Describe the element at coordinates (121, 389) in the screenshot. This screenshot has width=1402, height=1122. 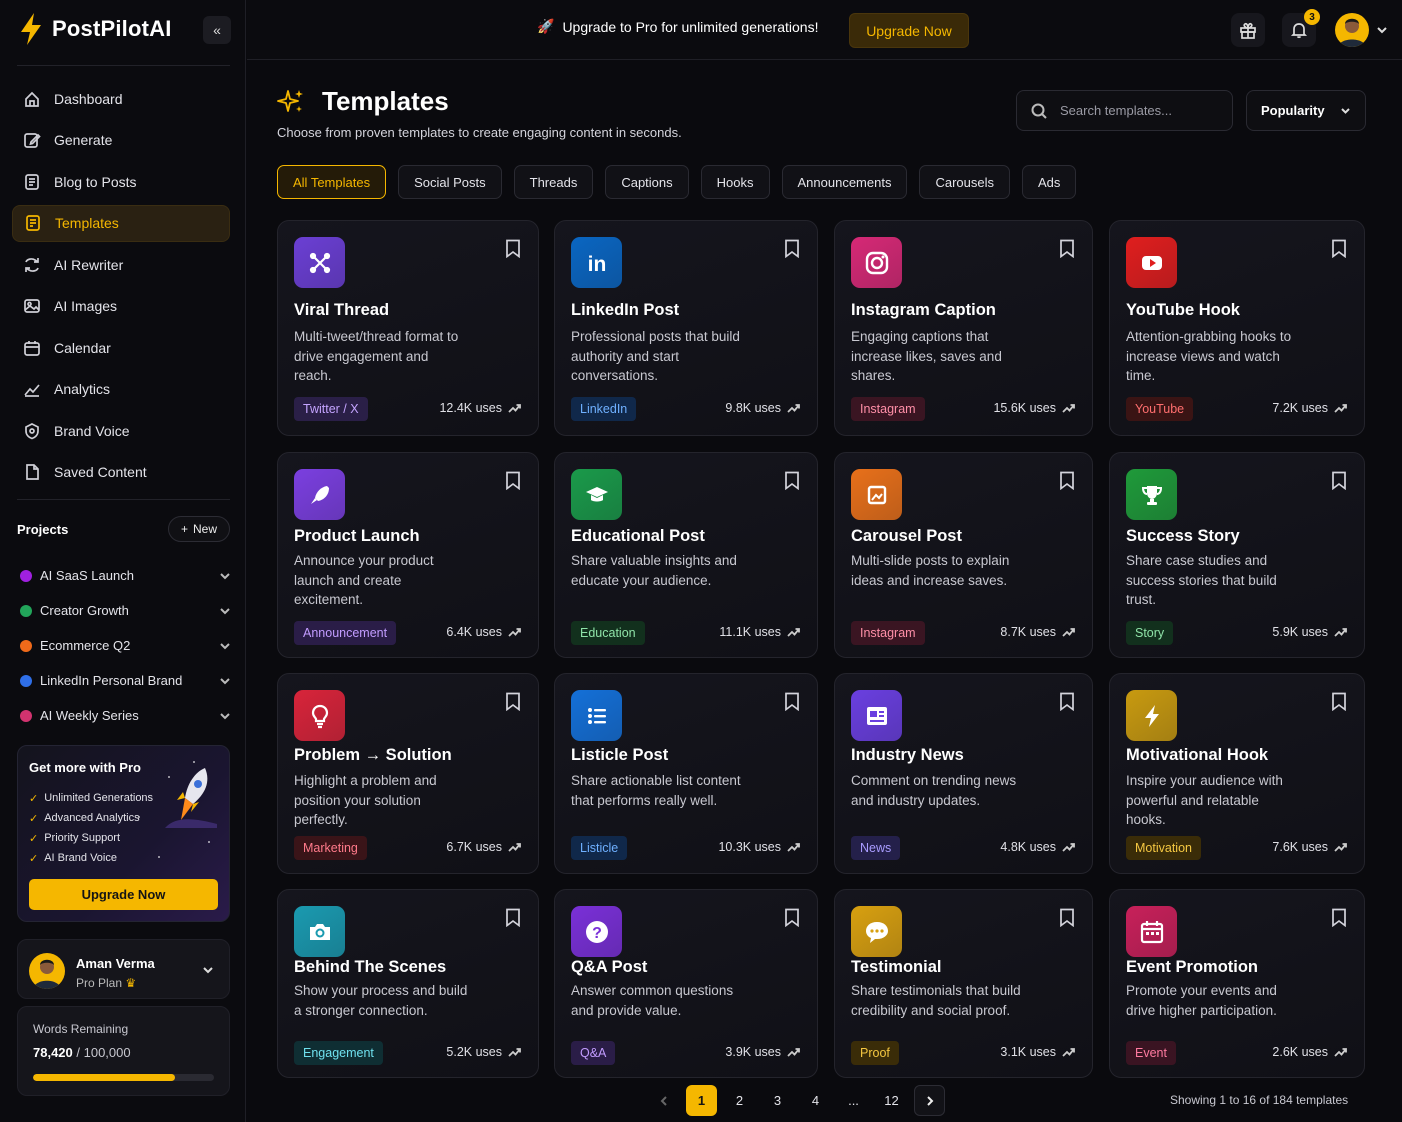
I see `sidebar-item-analytics: Analytics` at that location.